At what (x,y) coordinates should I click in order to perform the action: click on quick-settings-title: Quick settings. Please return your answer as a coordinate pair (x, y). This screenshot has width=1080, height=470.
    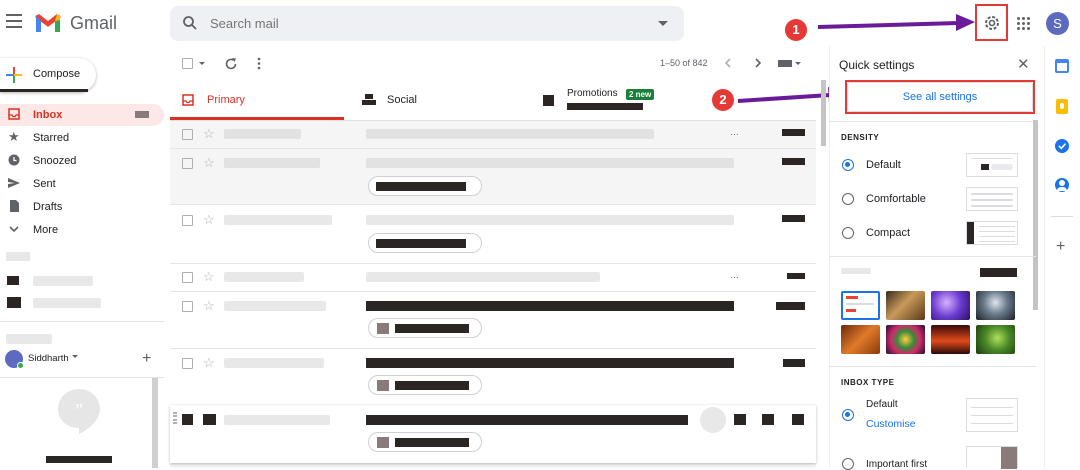
    Looking at the image, I should click on (877, 65).